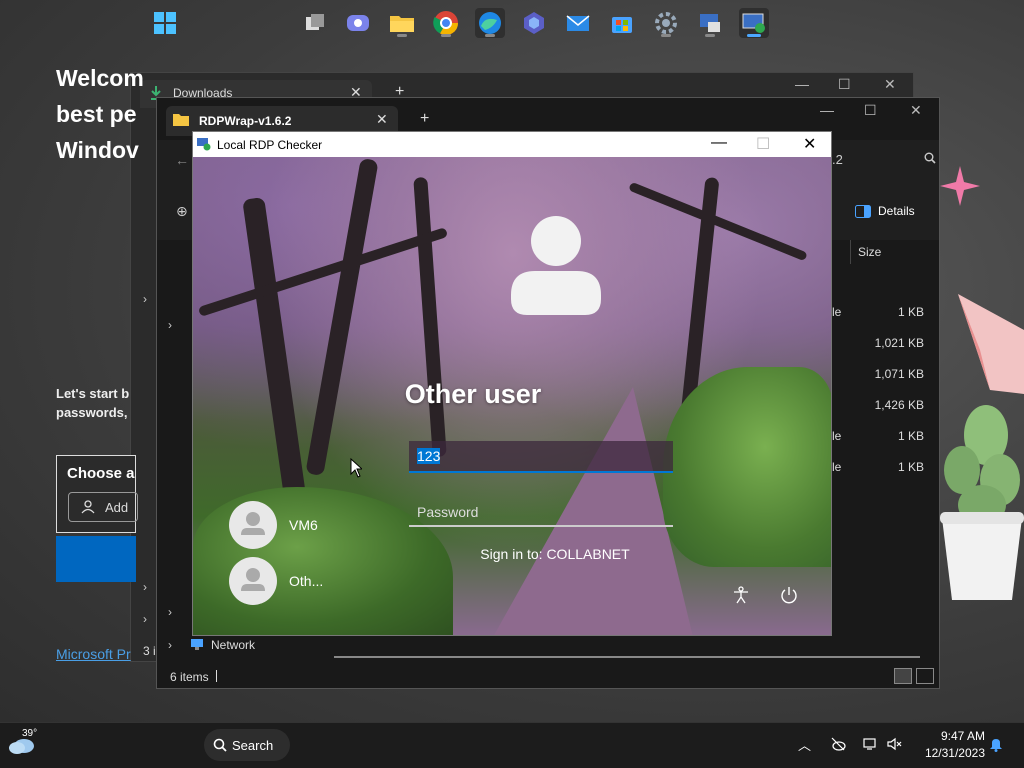 This screenshot has height=768, width=1024. Describe the element at coordinates (216, 676) in the screenshot. I see `status-separator` at that location.